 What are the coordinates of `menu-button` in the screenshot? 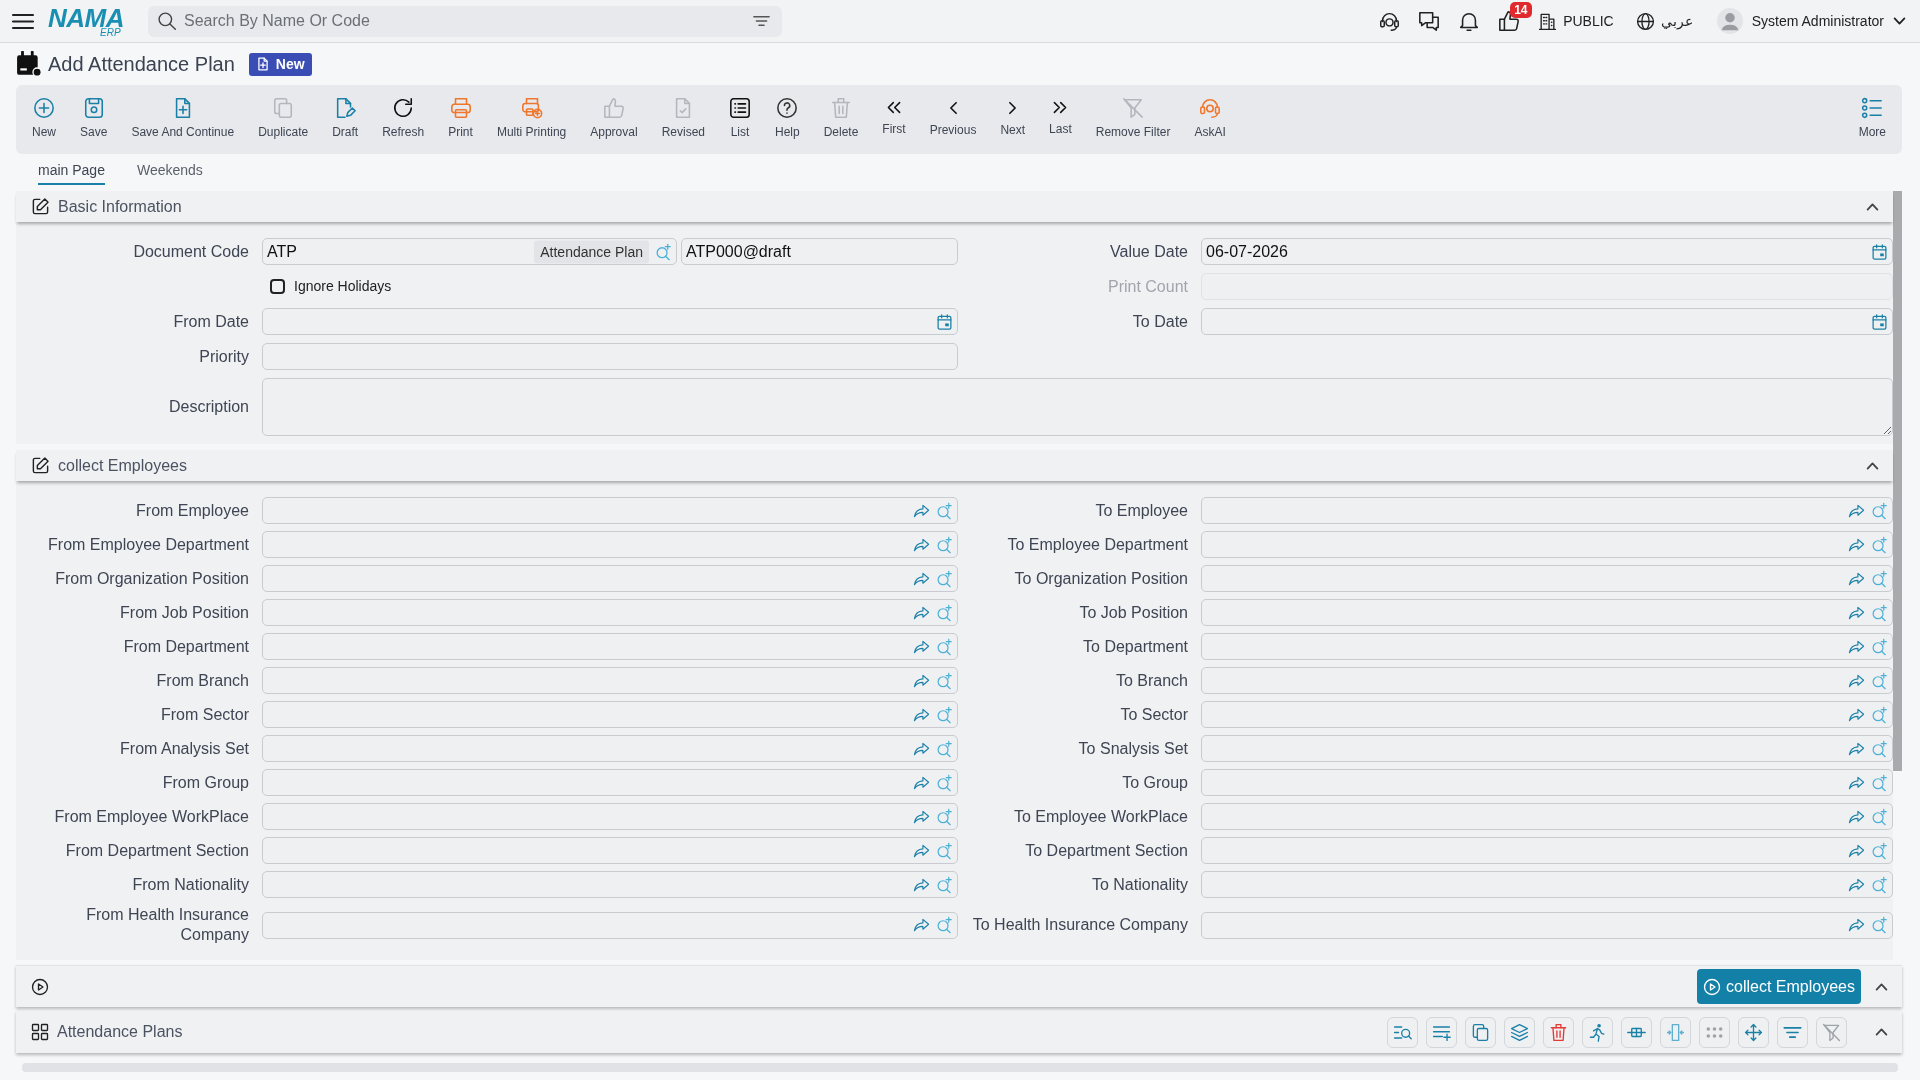 It's located at (23, 21).